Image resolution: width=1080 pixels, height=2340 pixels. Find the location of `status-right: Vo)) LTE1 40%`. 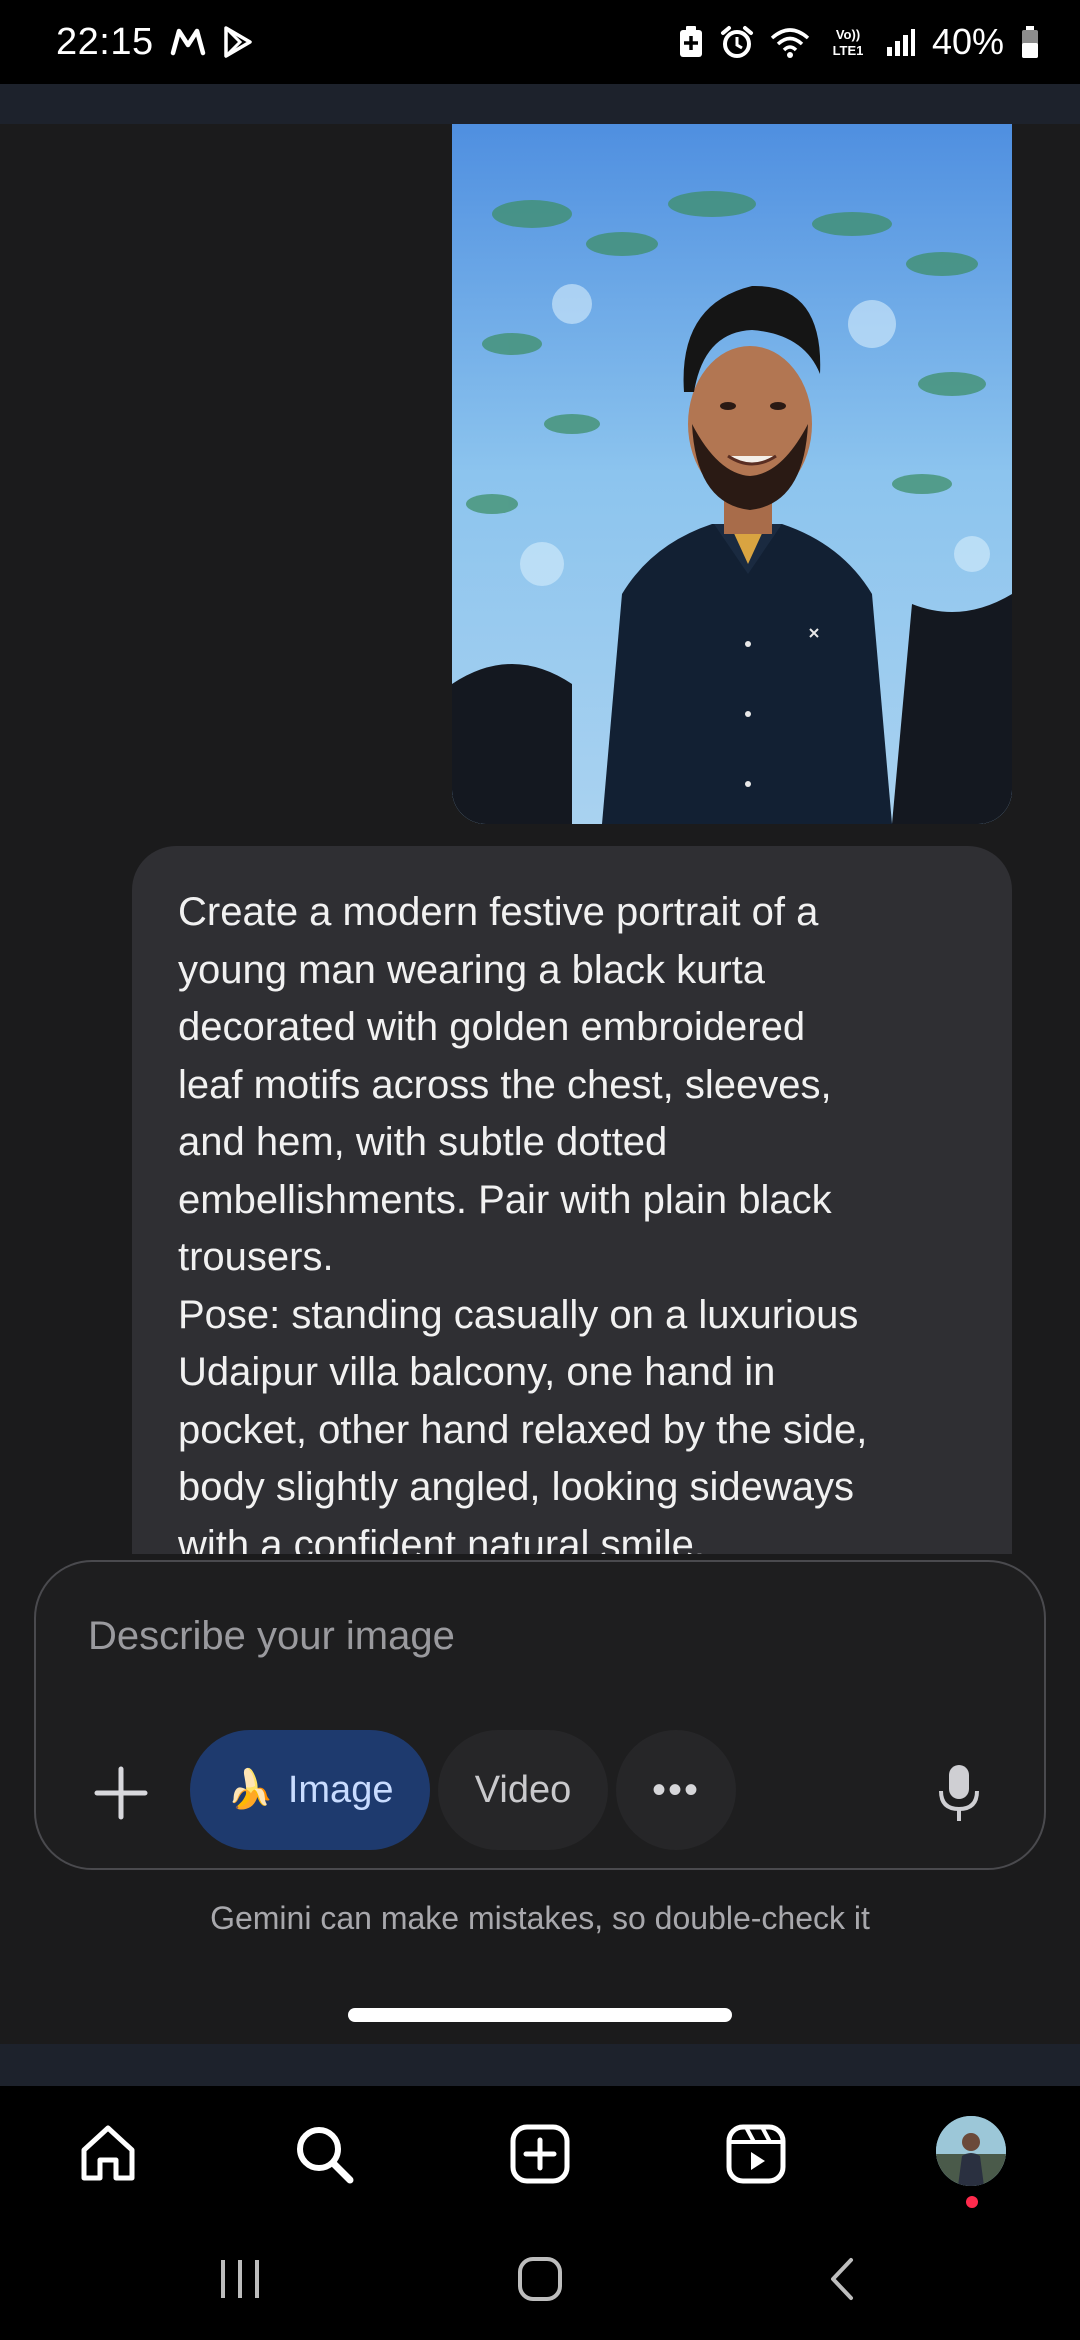

status-right: Vo)) LTE1 40% is located at coordinates (859, 42).